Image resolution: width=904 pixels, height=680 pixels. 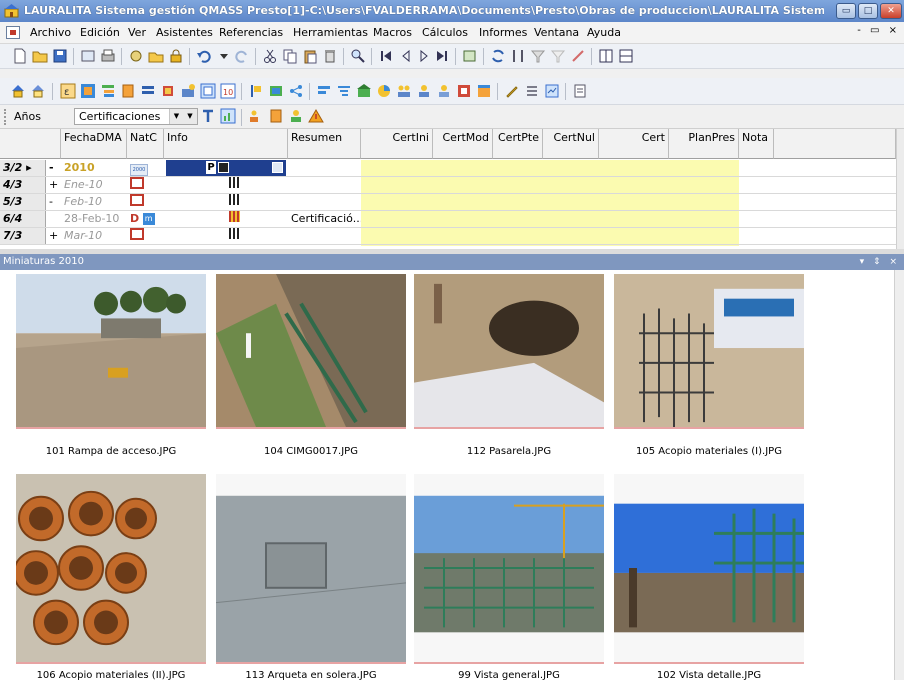 I want to click on report-icon, so click(x=552, y=91).